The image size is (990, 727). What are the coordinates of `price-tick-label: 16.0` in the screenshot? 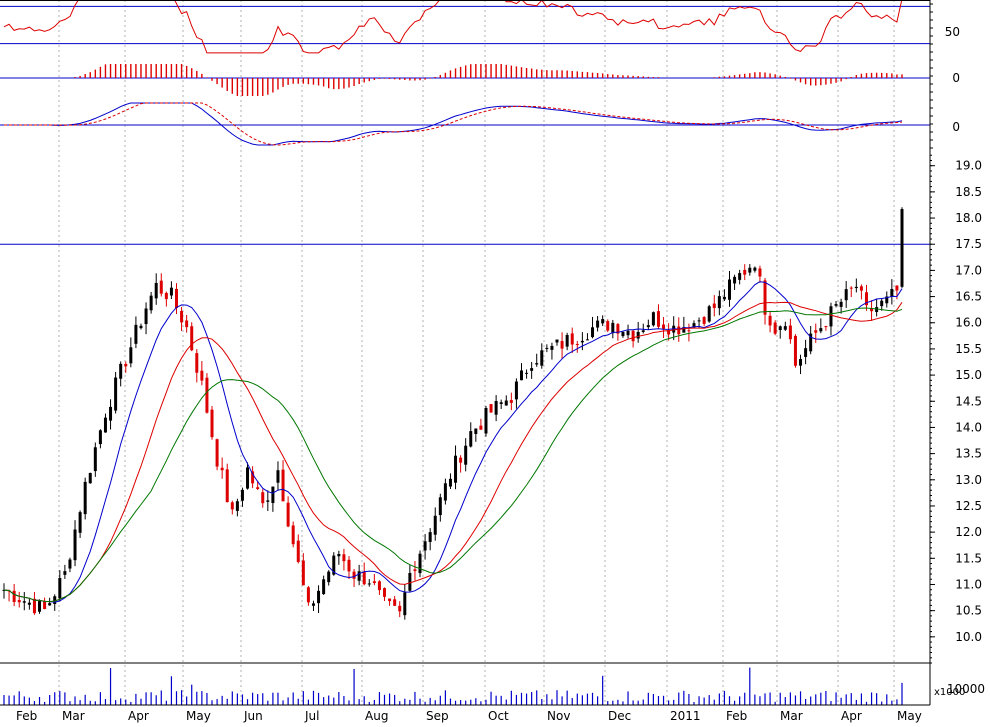 It's located at (968, 323).